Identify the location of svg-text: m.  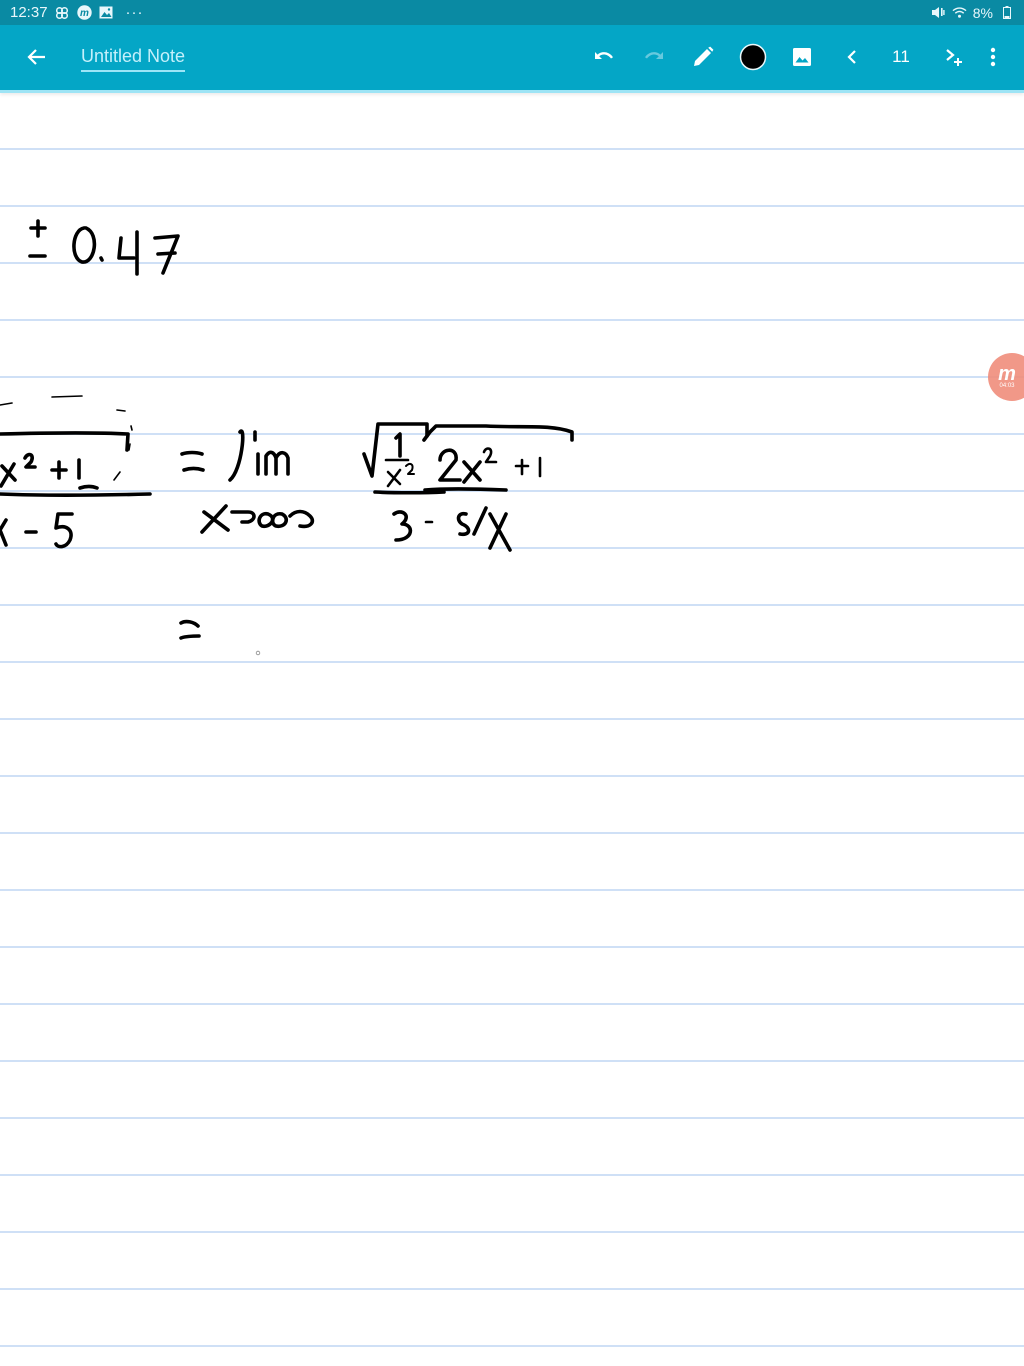
(84, 13).